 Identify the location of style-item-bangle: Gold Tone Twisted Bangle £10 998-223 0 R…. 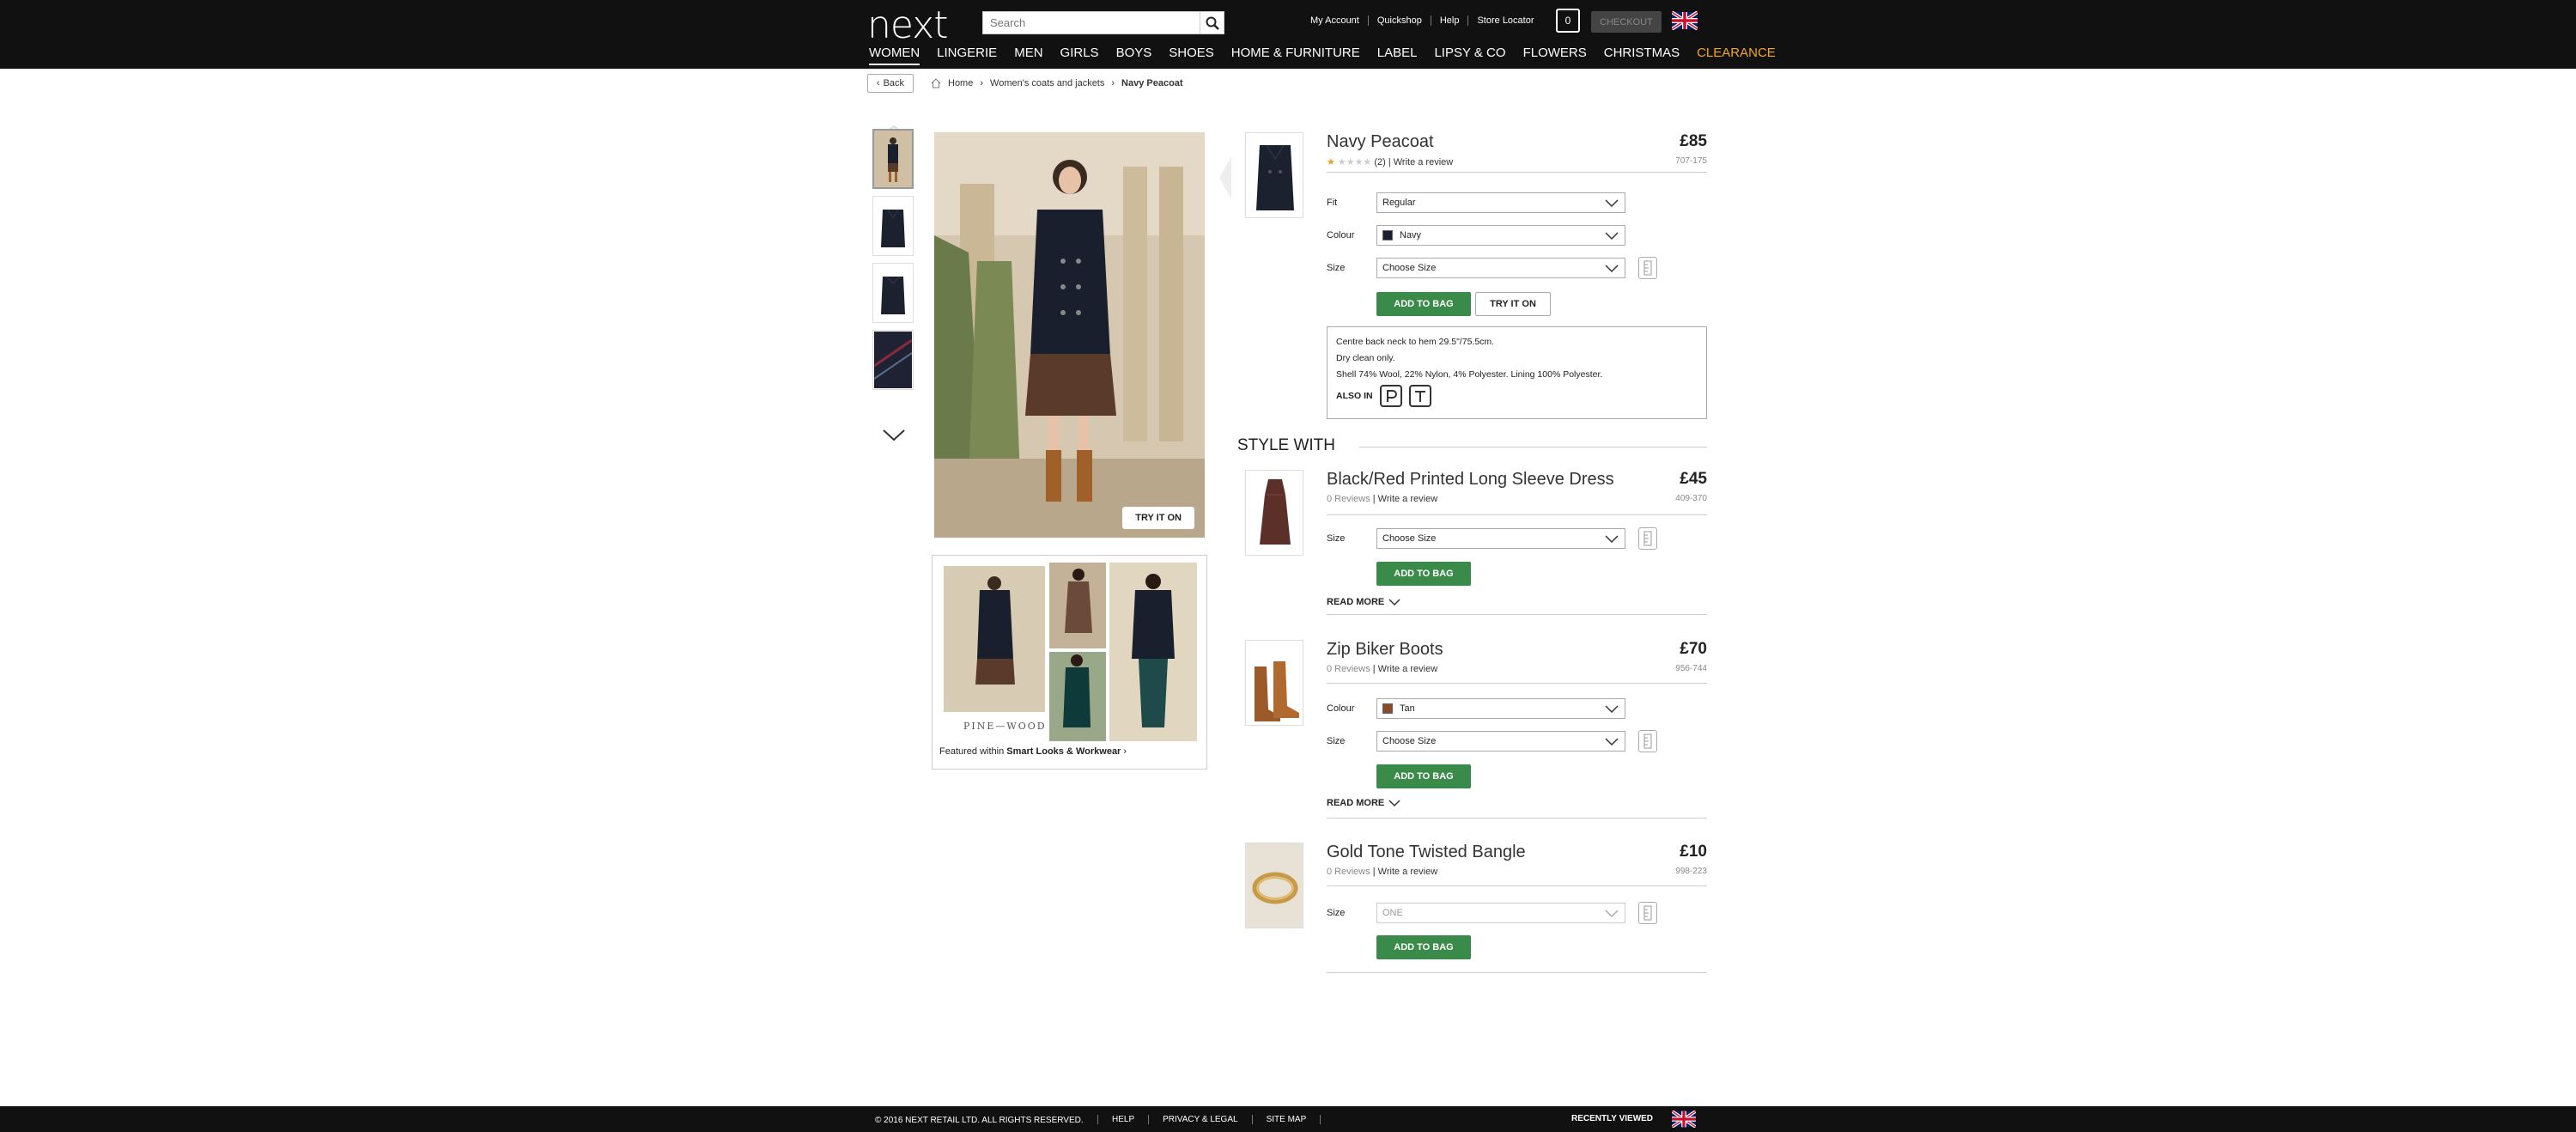
(1476, 909).